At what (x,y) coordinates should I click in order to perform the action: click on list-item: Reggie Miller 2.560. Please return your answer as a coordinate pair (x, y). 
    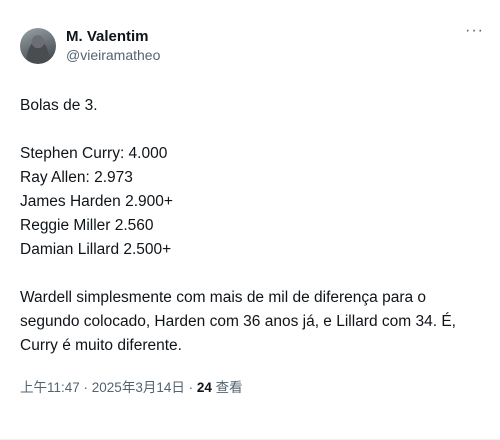
    Looking at the image, I should click on (87, 225).